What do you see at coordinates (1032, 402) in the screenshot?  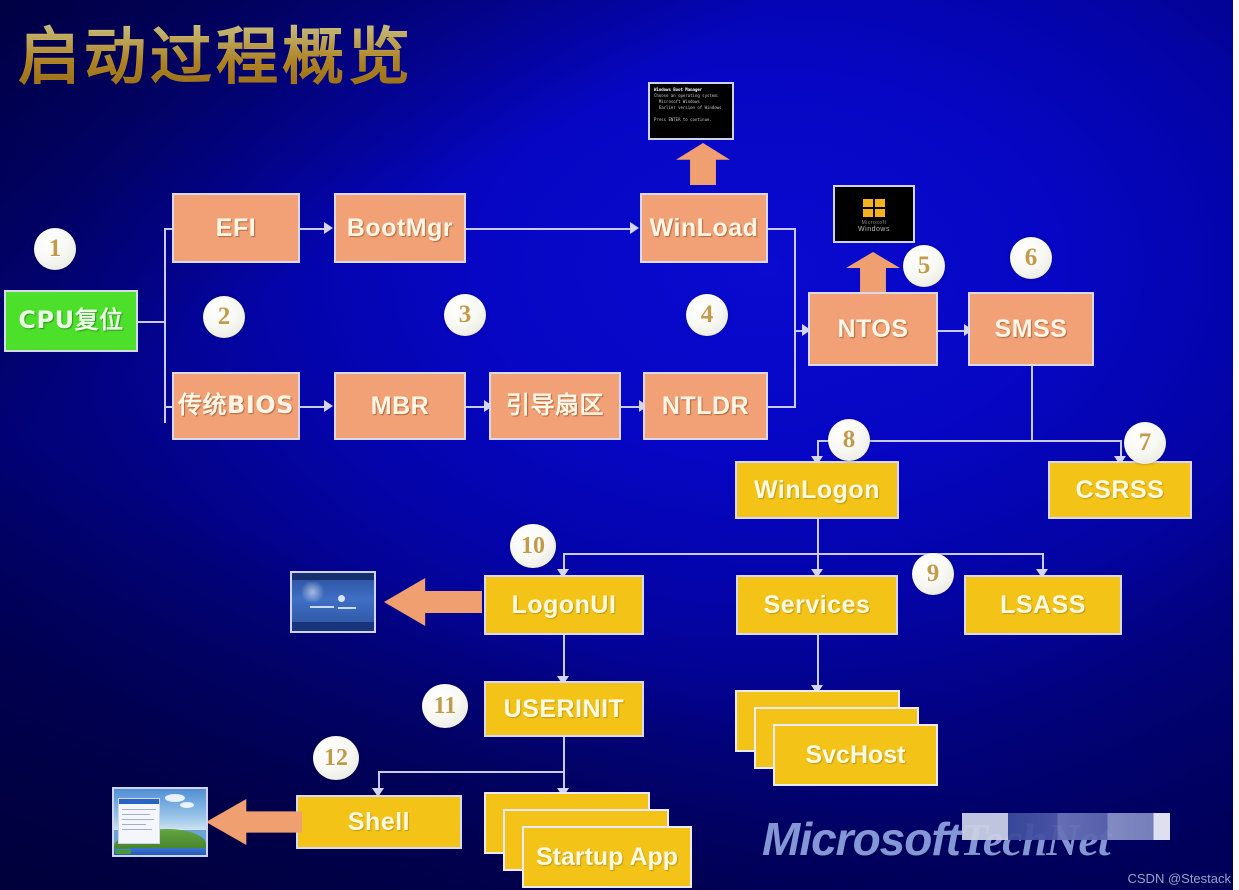 I see `connector-smss-down` at bounding box center [1032, 402].